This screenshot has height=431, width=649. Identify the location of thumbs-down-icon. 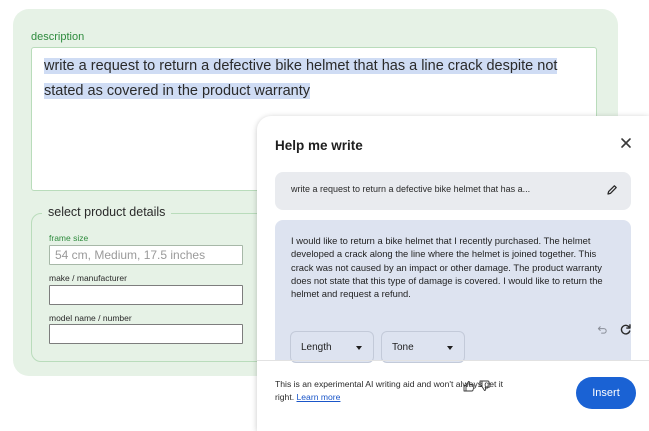
(485, 386).